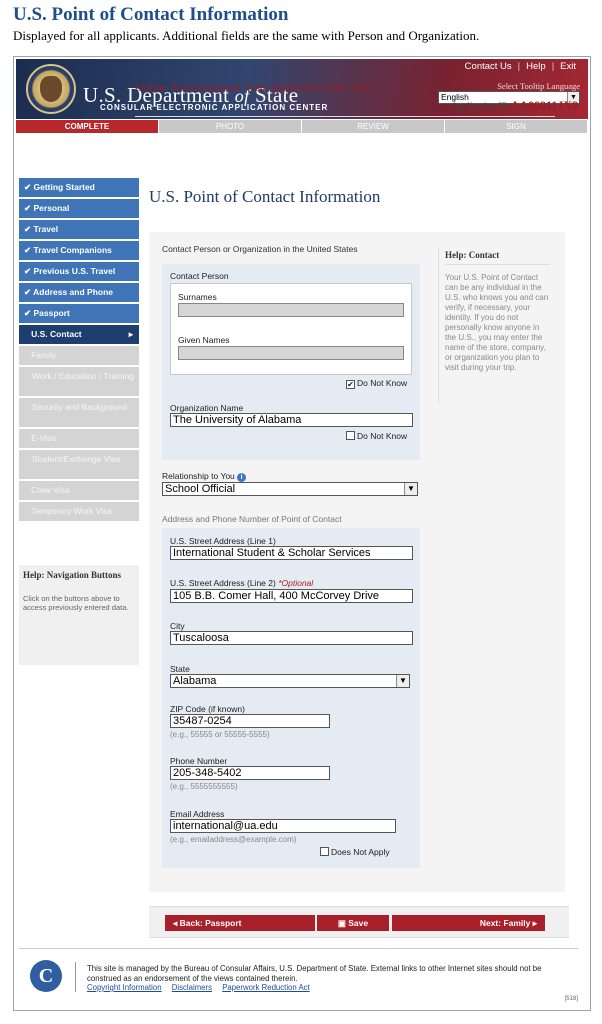  I want to click on org-do-not-know-checkbox: Do Not Know, so click(376, 436).